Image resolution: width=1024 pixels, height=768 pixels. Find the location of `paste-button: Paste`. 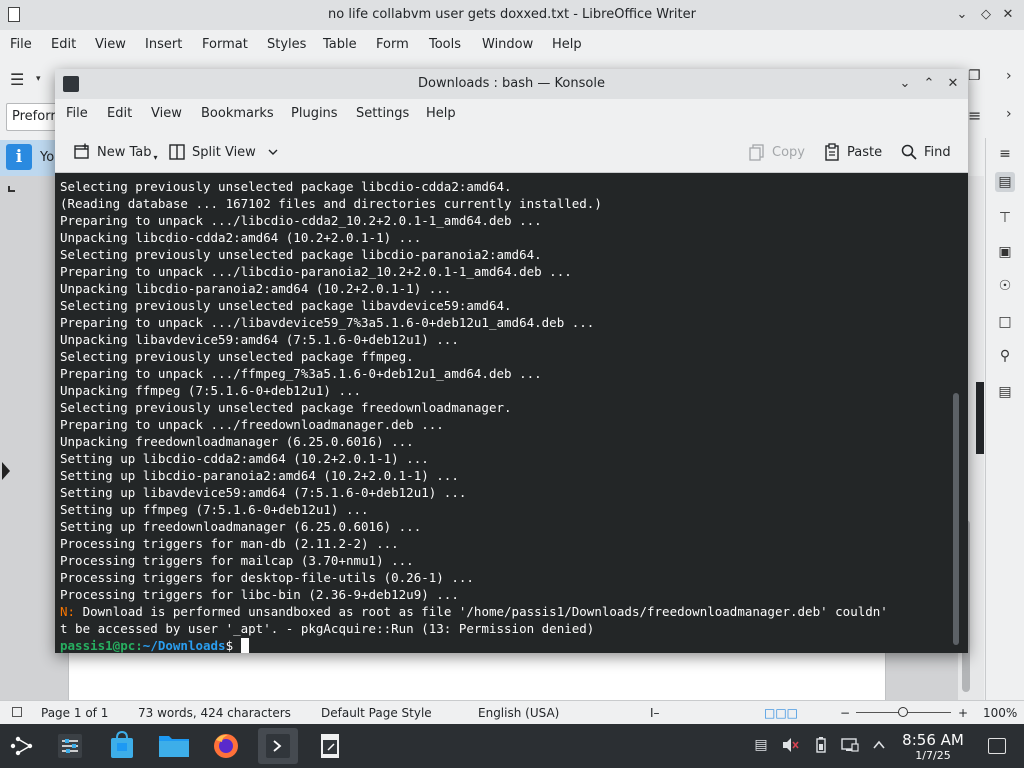

paste-button: Paste is located at coordinates (852, 152).